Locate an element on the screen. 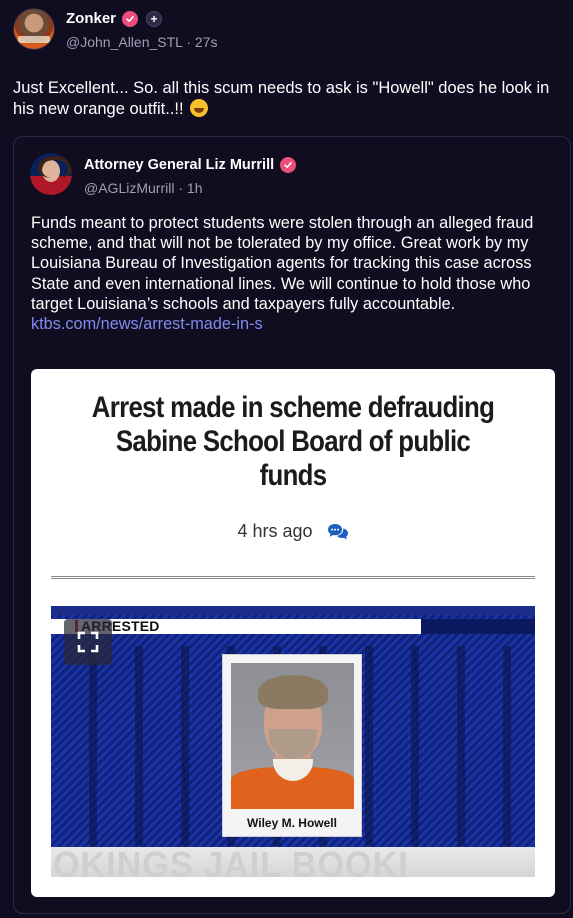 The image size is (573, 918). expand-icon is located at coordinates (88, 642).